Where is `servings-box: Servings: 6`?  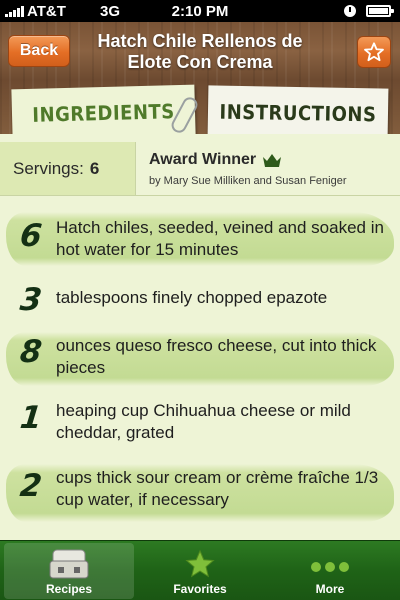 servings-box: Servings: 6 is located at coordinates (68, 168).